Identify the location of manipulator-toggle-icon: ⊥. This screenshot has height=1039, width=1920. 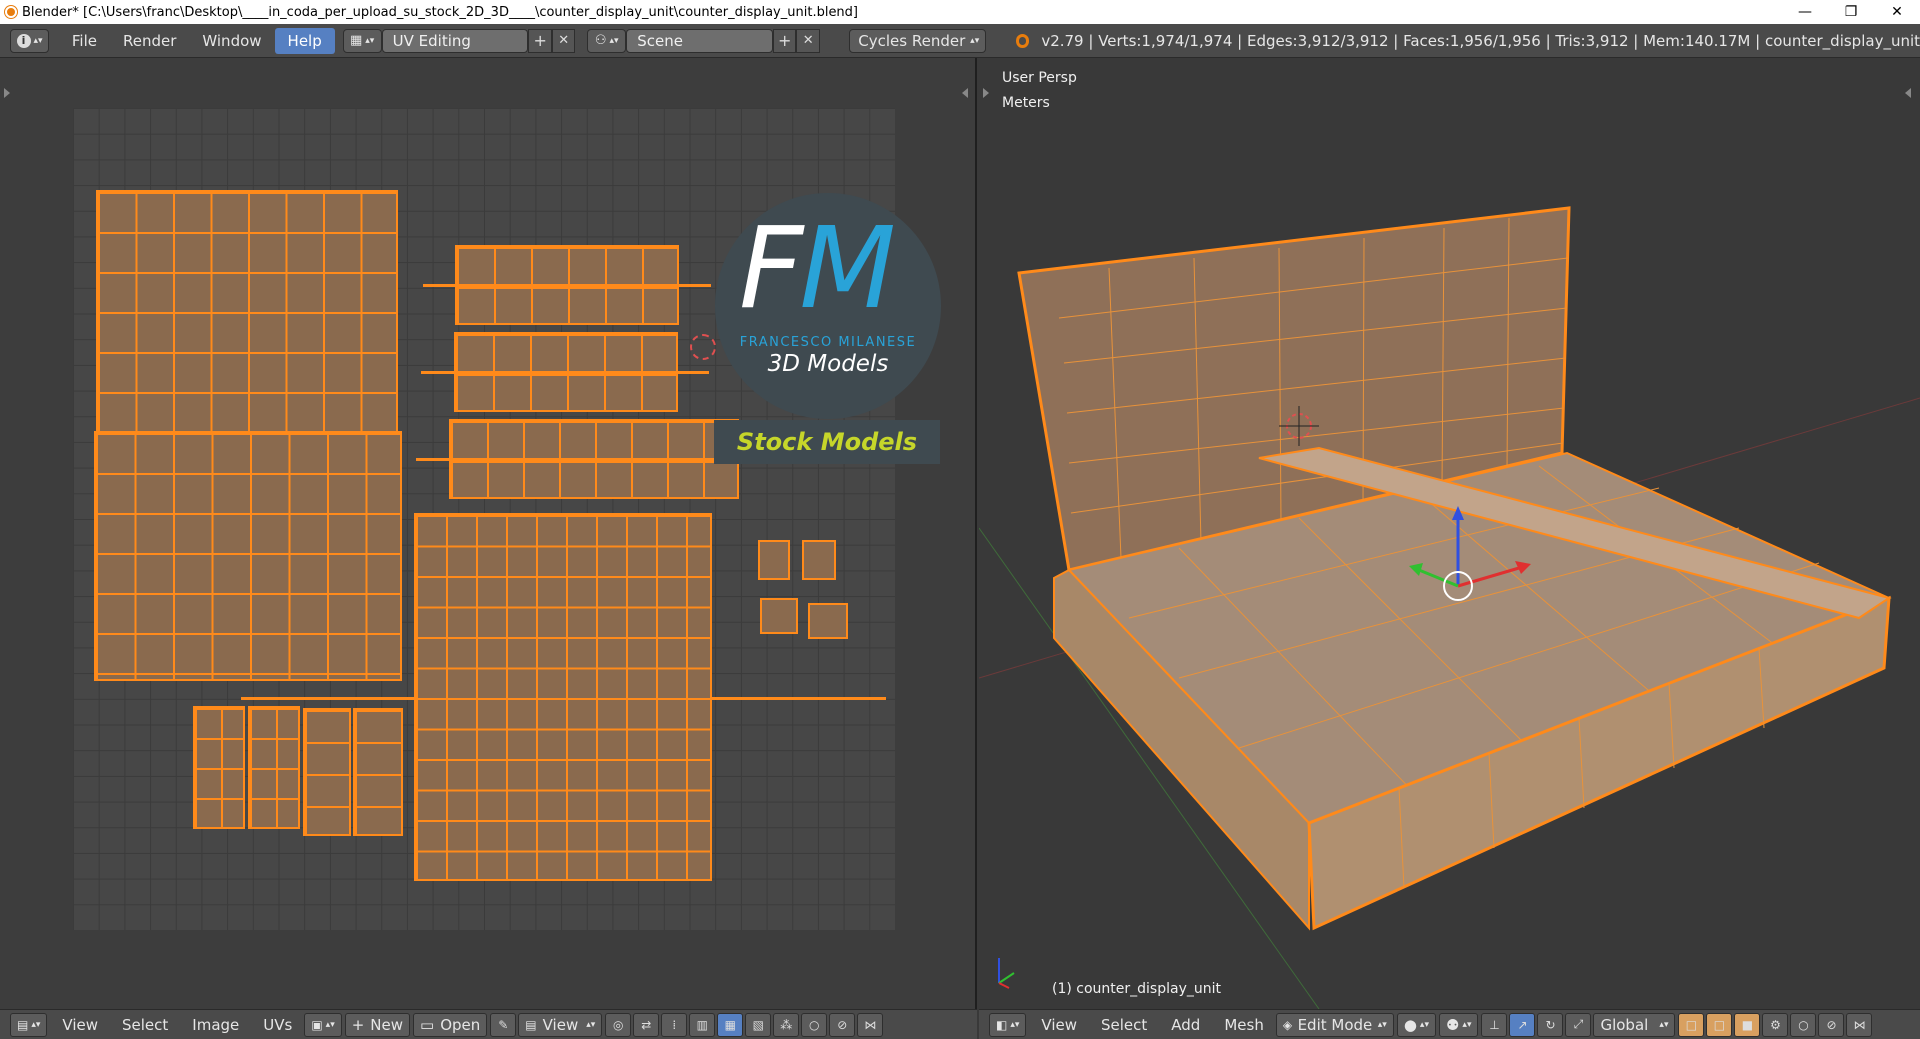
(1494, 1024).